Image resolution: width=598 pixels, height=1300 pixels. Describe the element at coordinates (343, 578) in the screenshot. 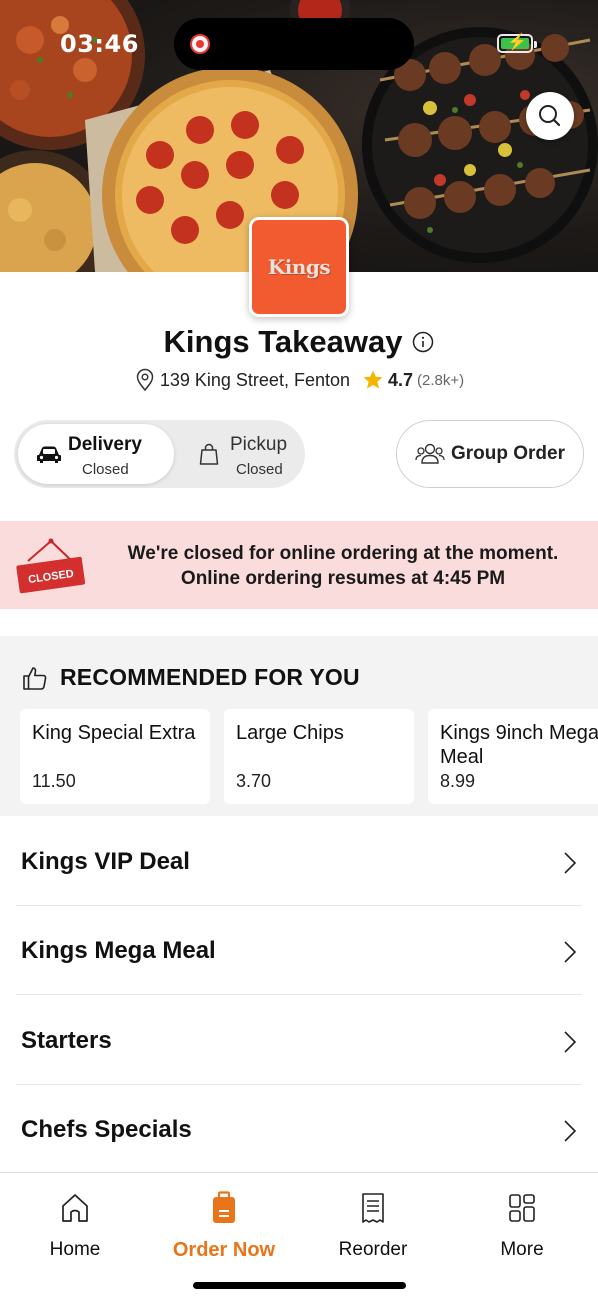

I see `closed-message-line2: Online ordering resumes at 4:45 PM` at that location.